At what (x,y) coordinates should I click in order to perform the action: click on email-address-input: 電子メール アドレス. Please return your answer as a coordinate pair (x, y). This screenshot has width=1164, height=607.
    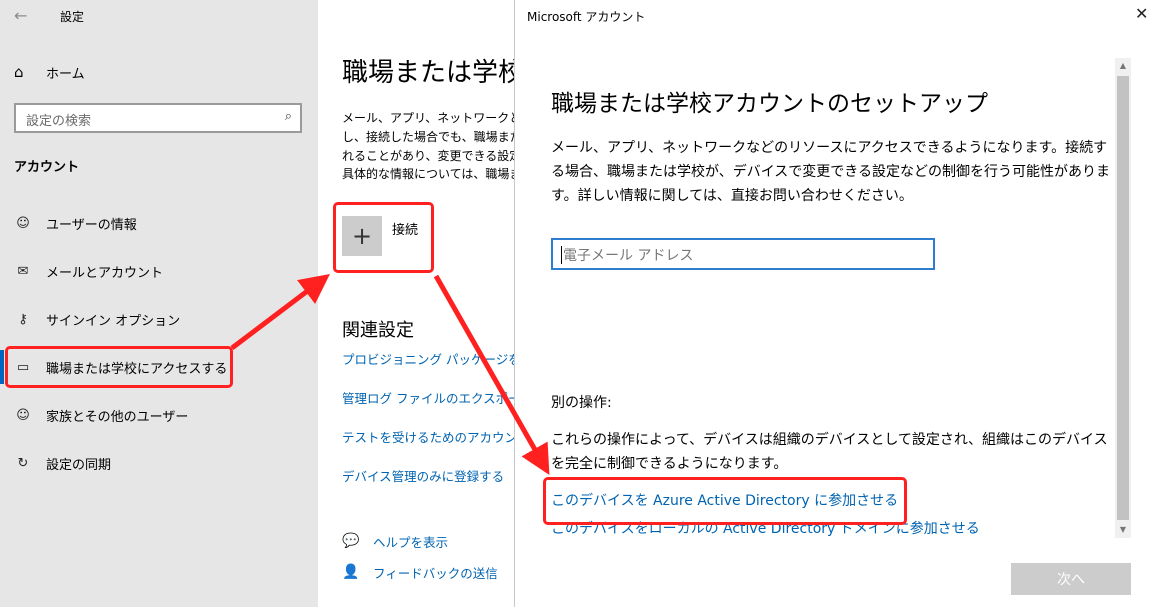
    Looking at the image, I should click on (743, 254).